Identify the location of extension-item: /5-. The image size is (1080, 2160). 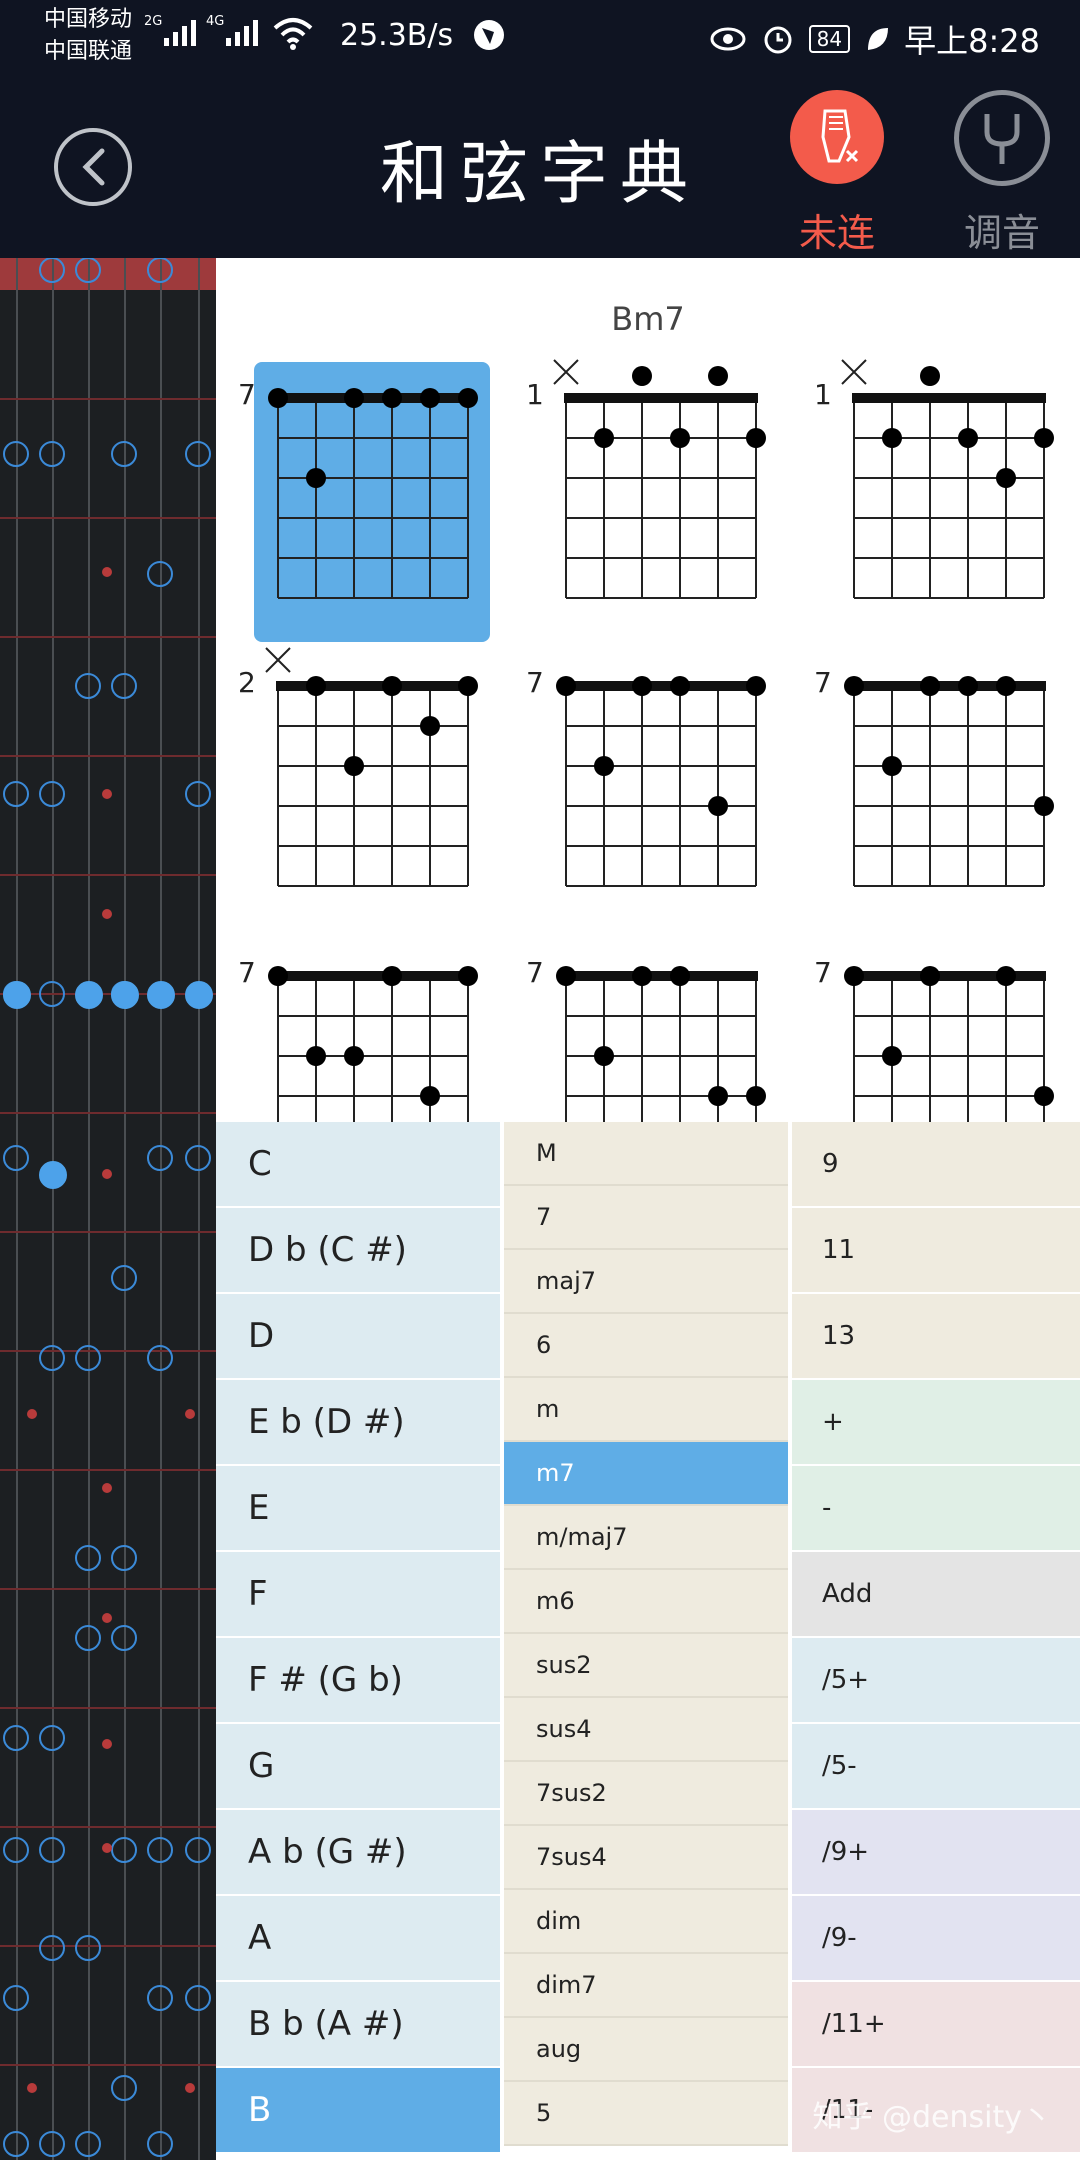
(936, 1767).